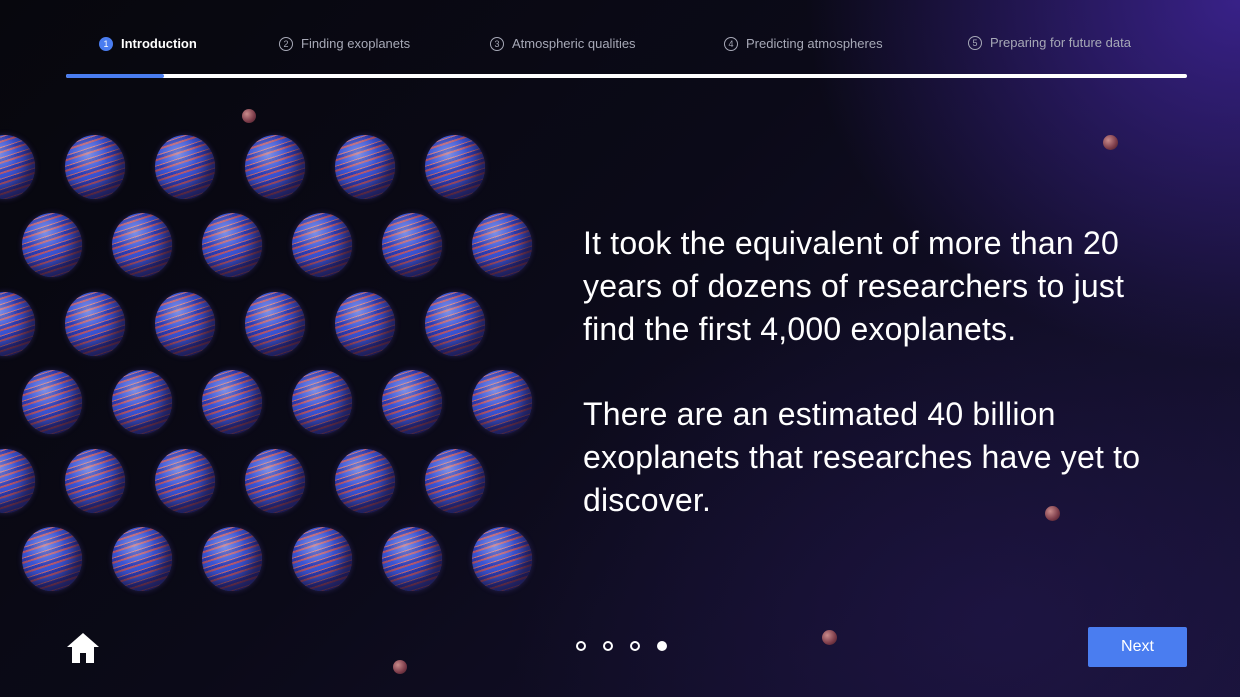  Describe the element at coordinates (286, 43) in the screenshot. I see `step-number: 2` at that location.